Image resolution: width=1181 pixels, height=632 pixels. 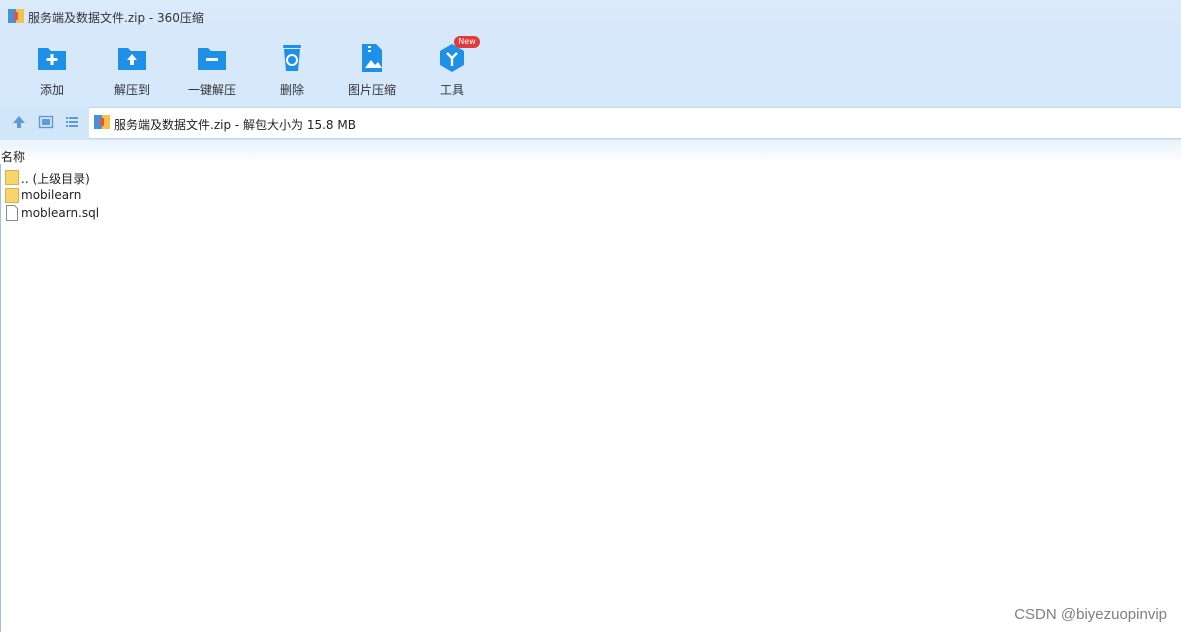 What do you see at coordinates (212, 59) in the screenshot?
I see `one-click-extract-icon` at bounding box center [212, 59].